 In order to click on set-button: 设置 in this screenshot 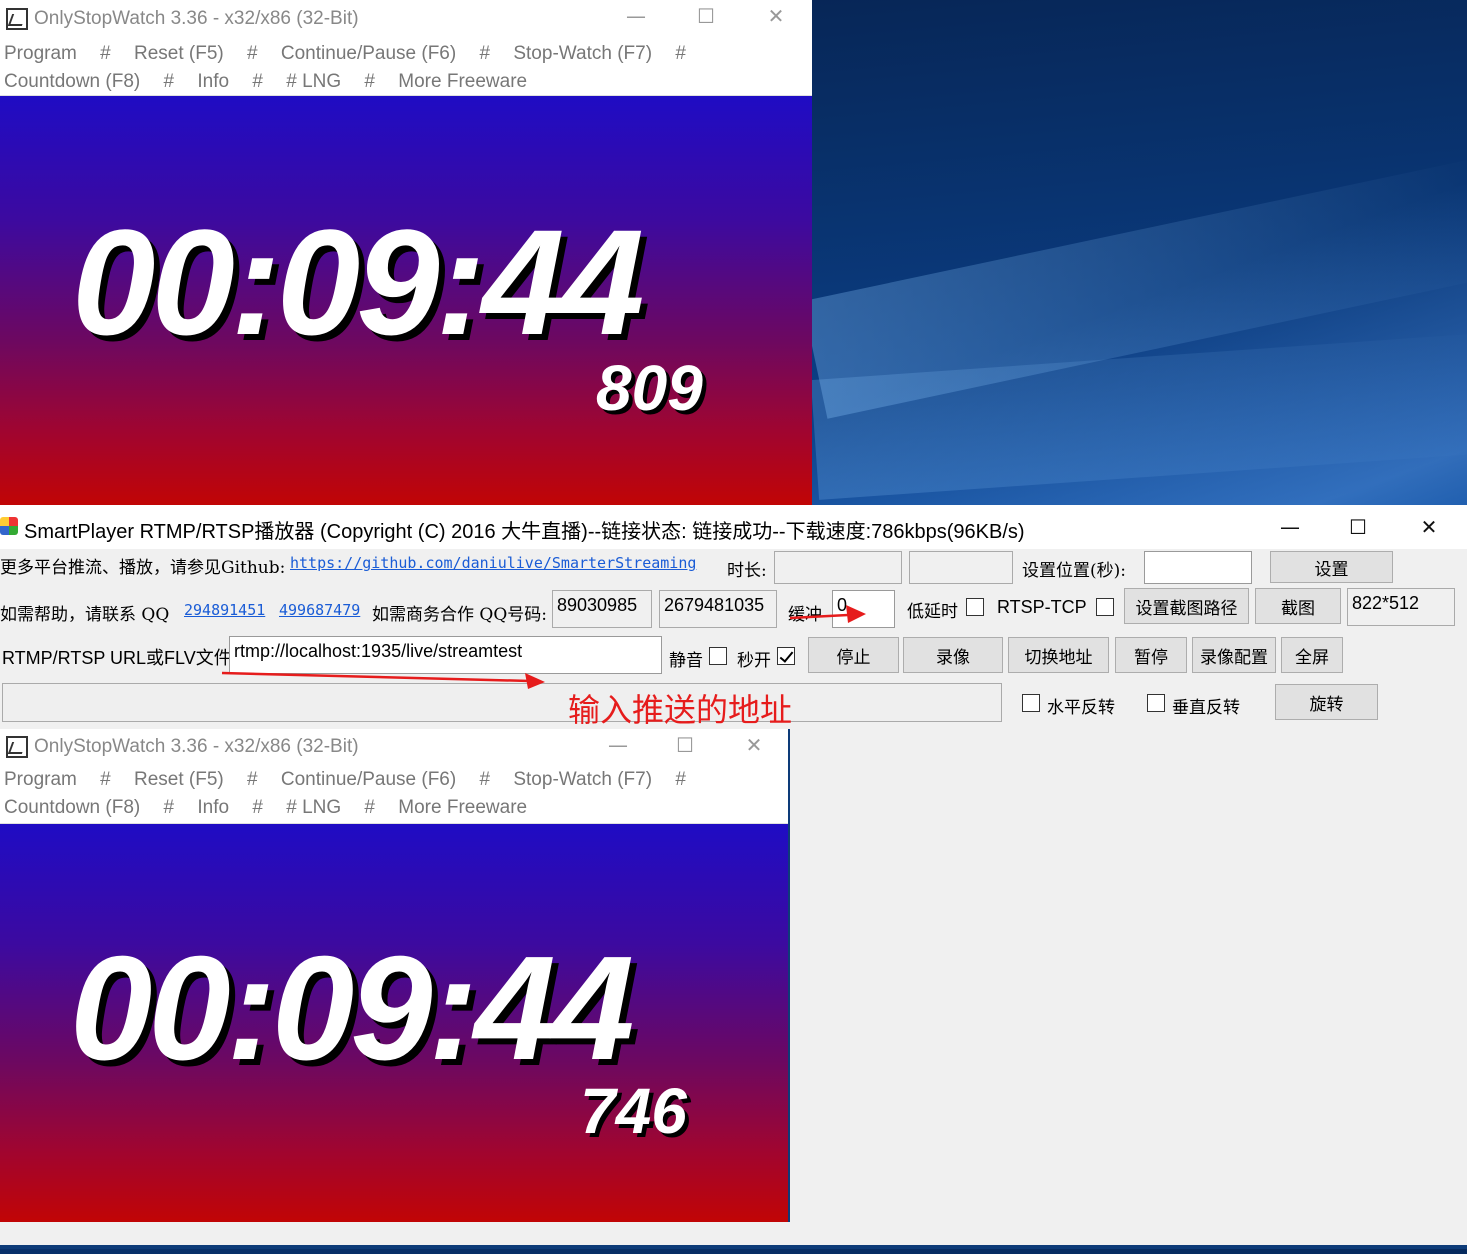, I will do `click(1331, 567)`.